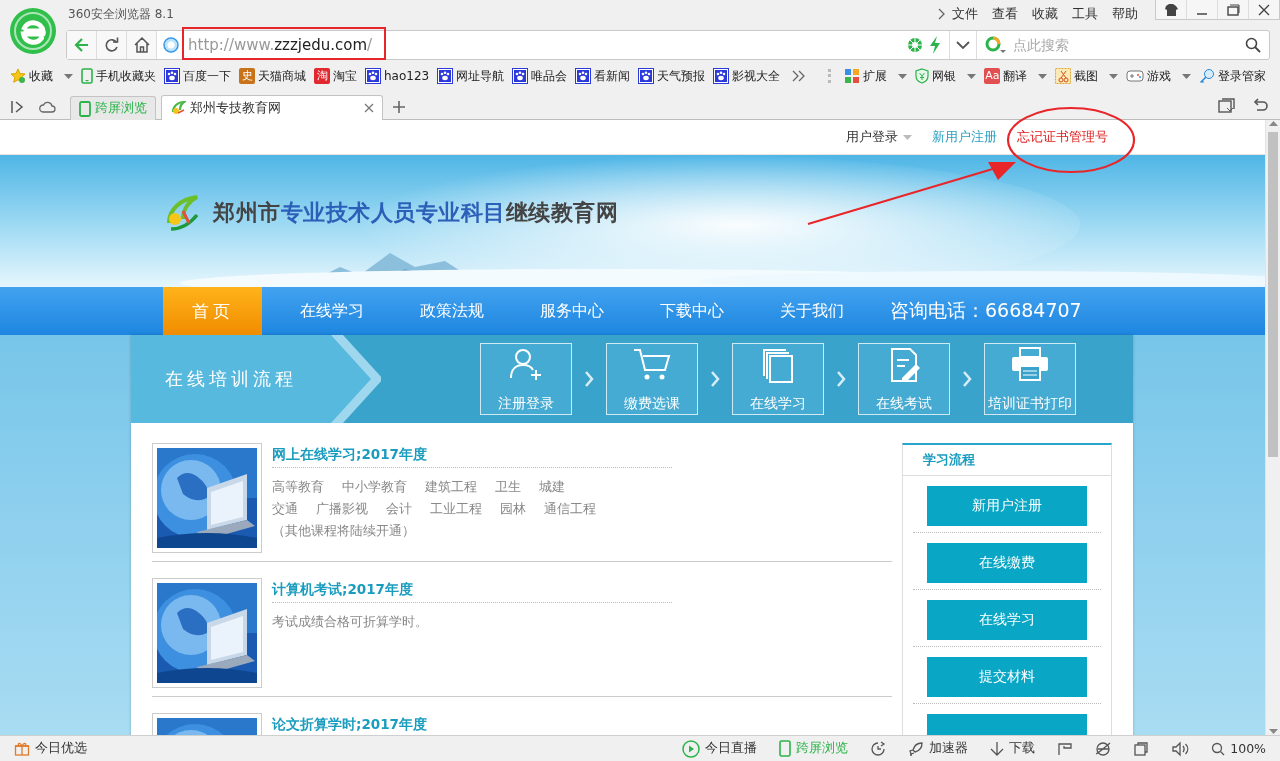 The width and height of the screenshot is (1280, 761). What do you see at coordinates (812, 311) in the screenshot?
I see `nav-link: 关于我们` at bounding box center [812, 311].